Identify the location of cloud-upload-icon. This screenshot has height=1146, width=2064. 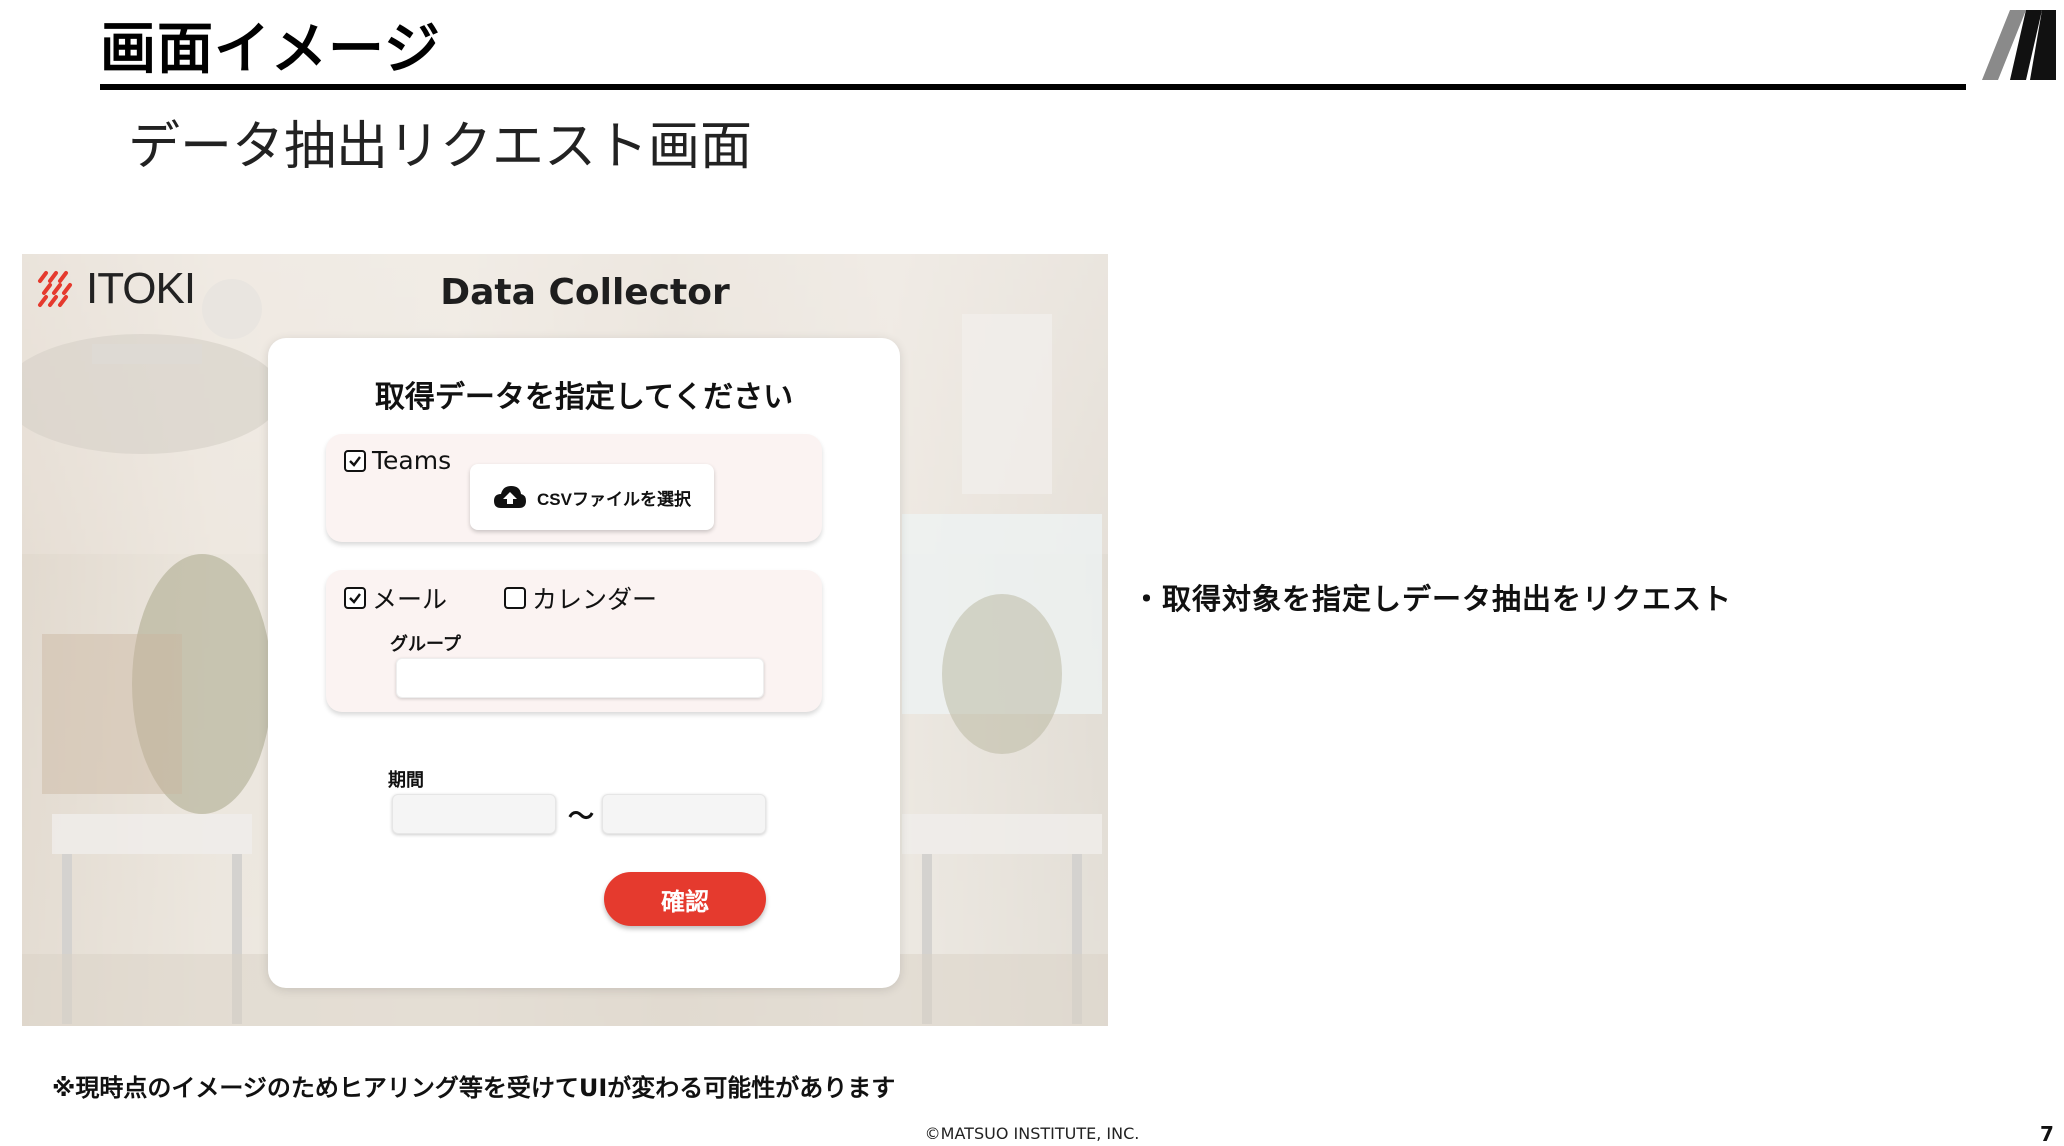
(510, 497).